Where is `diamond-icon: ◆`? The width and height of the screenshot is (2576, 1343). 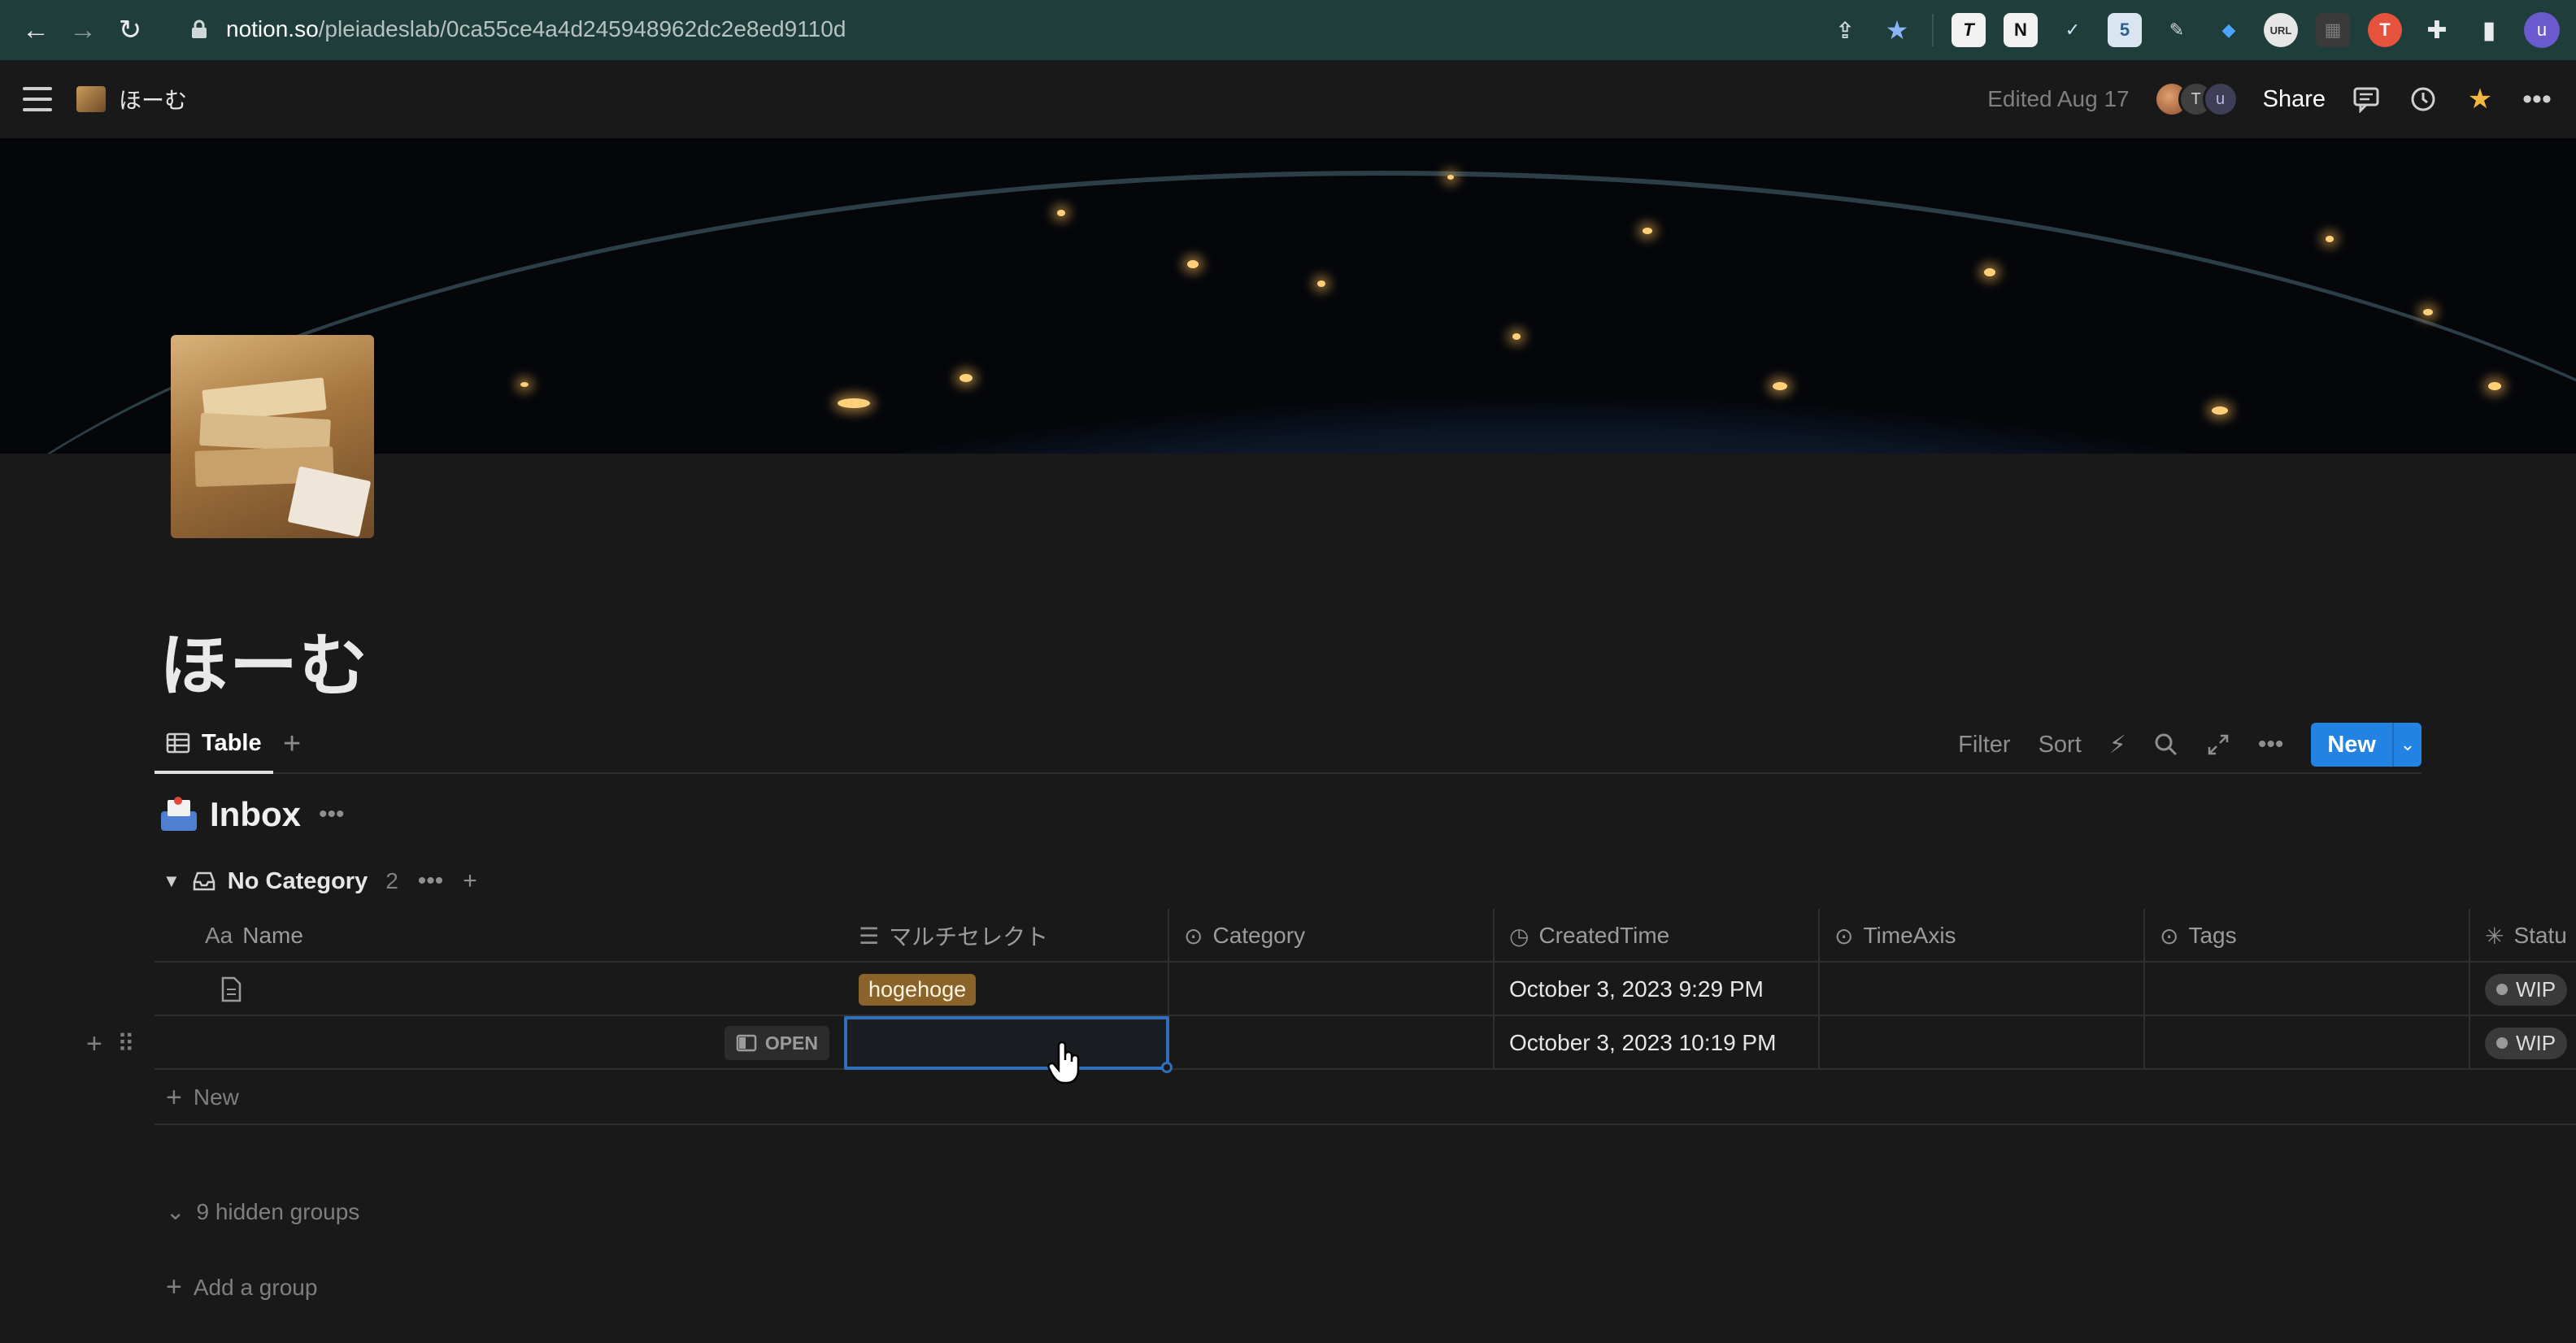 diamond-icon: ◆ is located at coordinates (2229, 30).